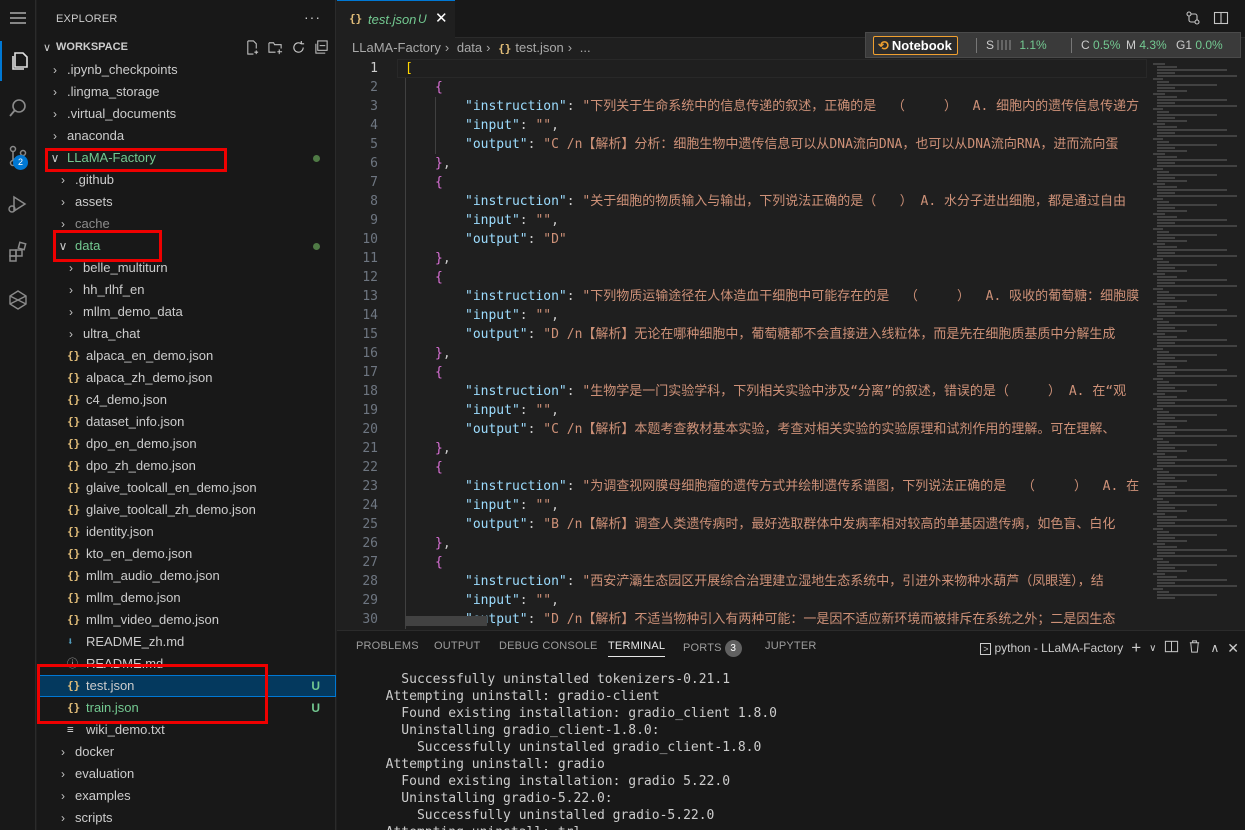 The width and height of the screenshot is (1245, 830). What do you see at coordinates (387, 646) in the screenshot?
I see `panel-tab: PROBLEMS` at bounding box center [387, 646].